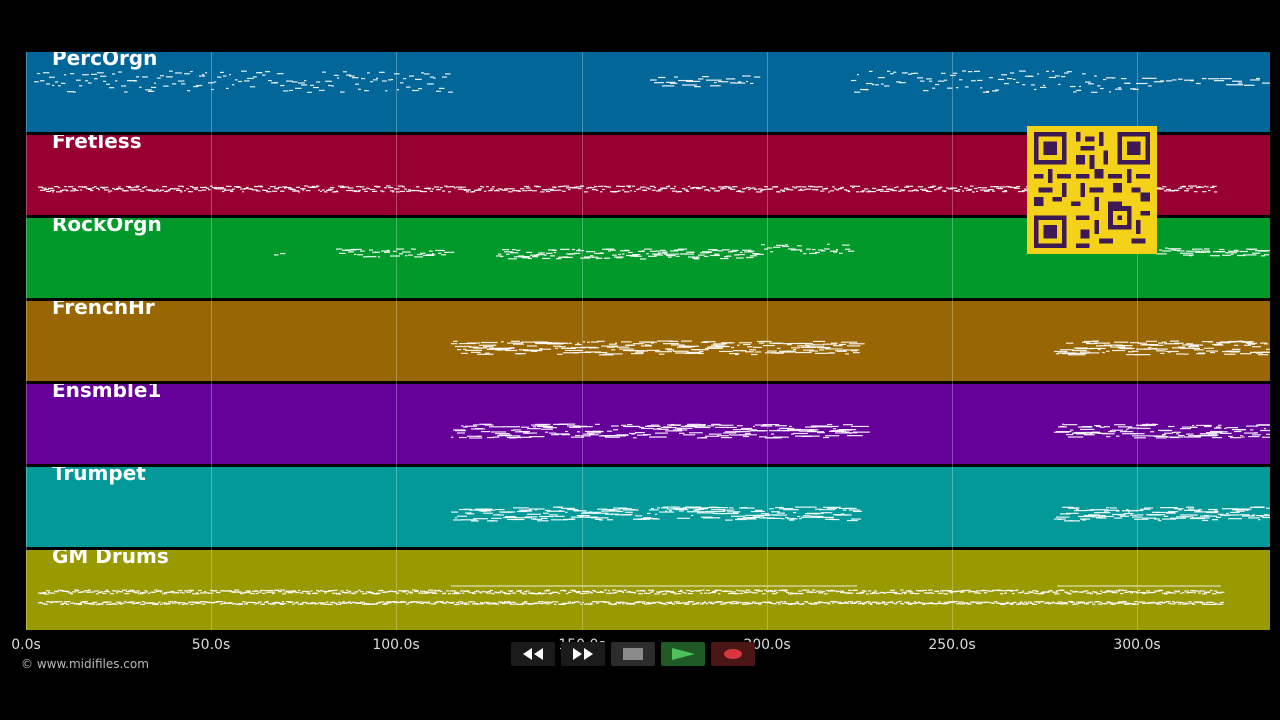 The width and height of the screenshot is (1280, 720). What do you see at coordinates (1137, 645) in the screenshot?
I see `time-tick-label: 300.0s` at bounding box center [1137, 645].